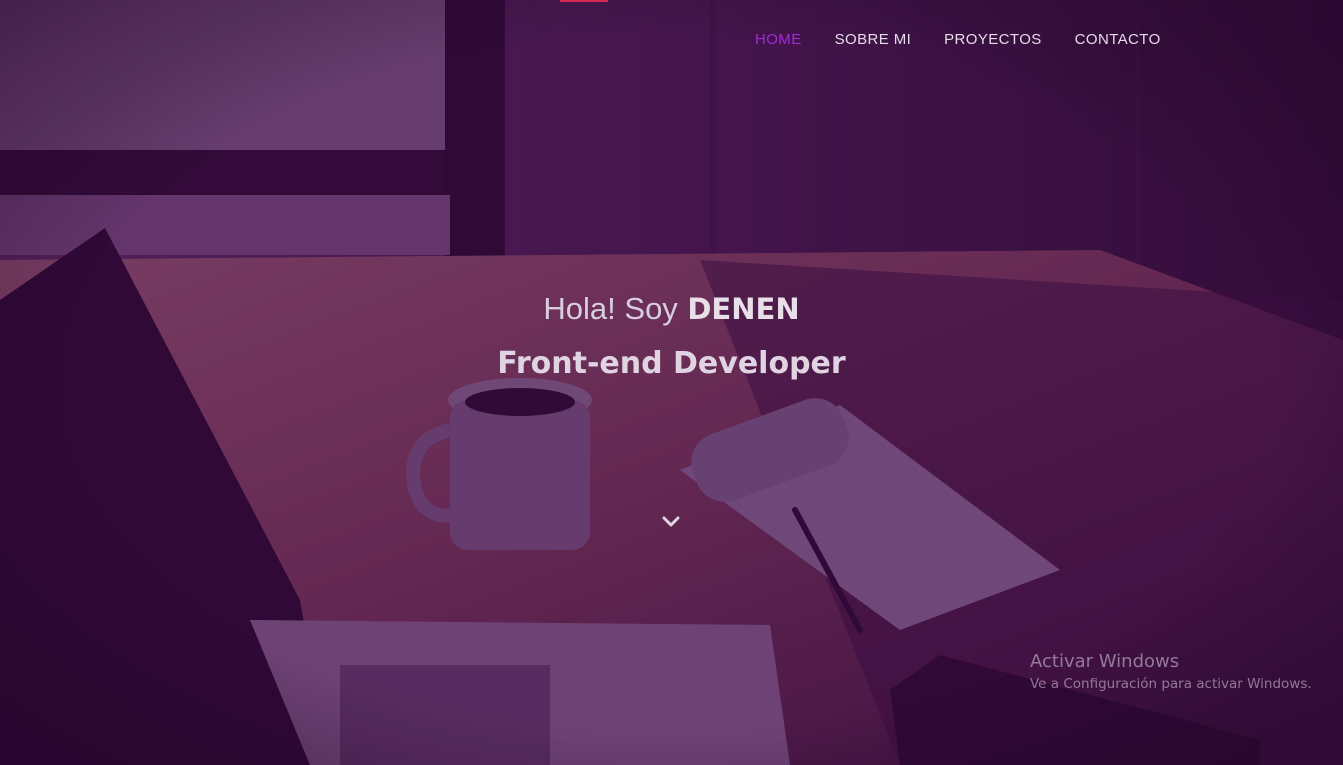 The image size is (1343, 765). Describe the element at coordinates (671, 363) in the screenshot. I see `hero-role: Front-end Developer` at that location.